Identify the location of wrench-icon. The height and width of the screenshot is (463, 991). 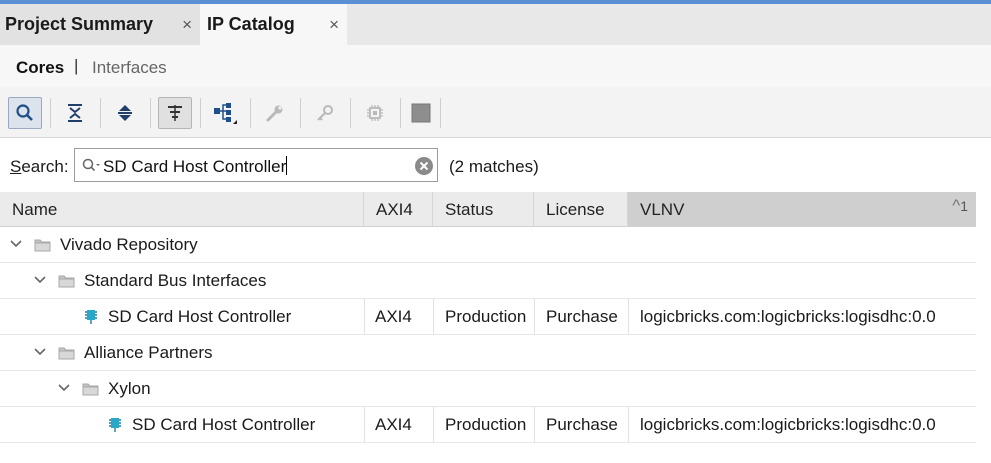
(274, 113).